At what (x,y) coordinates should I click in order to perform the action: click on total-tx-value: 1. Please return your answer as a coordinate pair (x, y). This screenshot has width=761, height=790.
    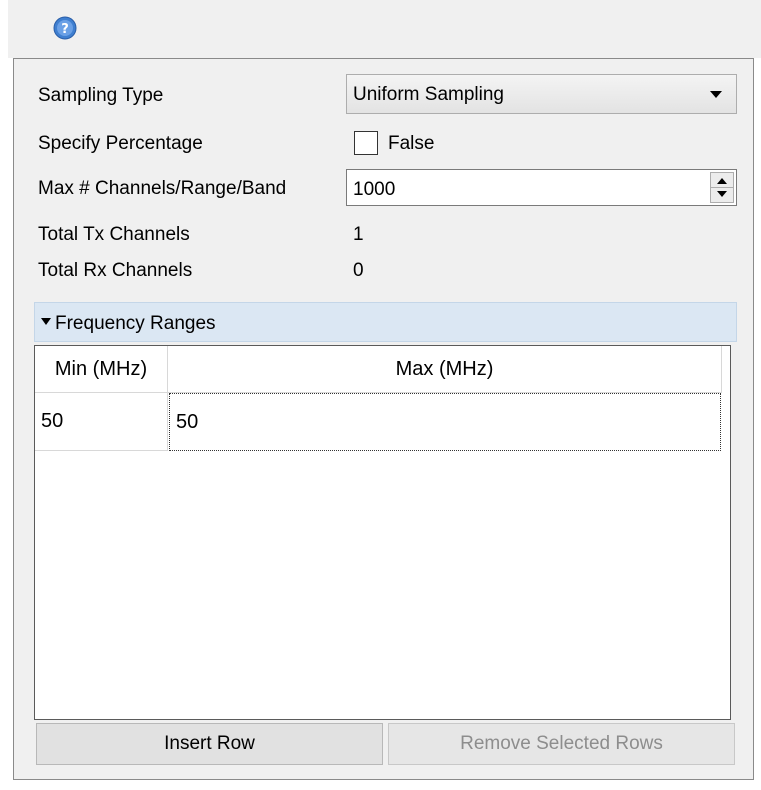
    Looking at the image, I should click on (358, 234).